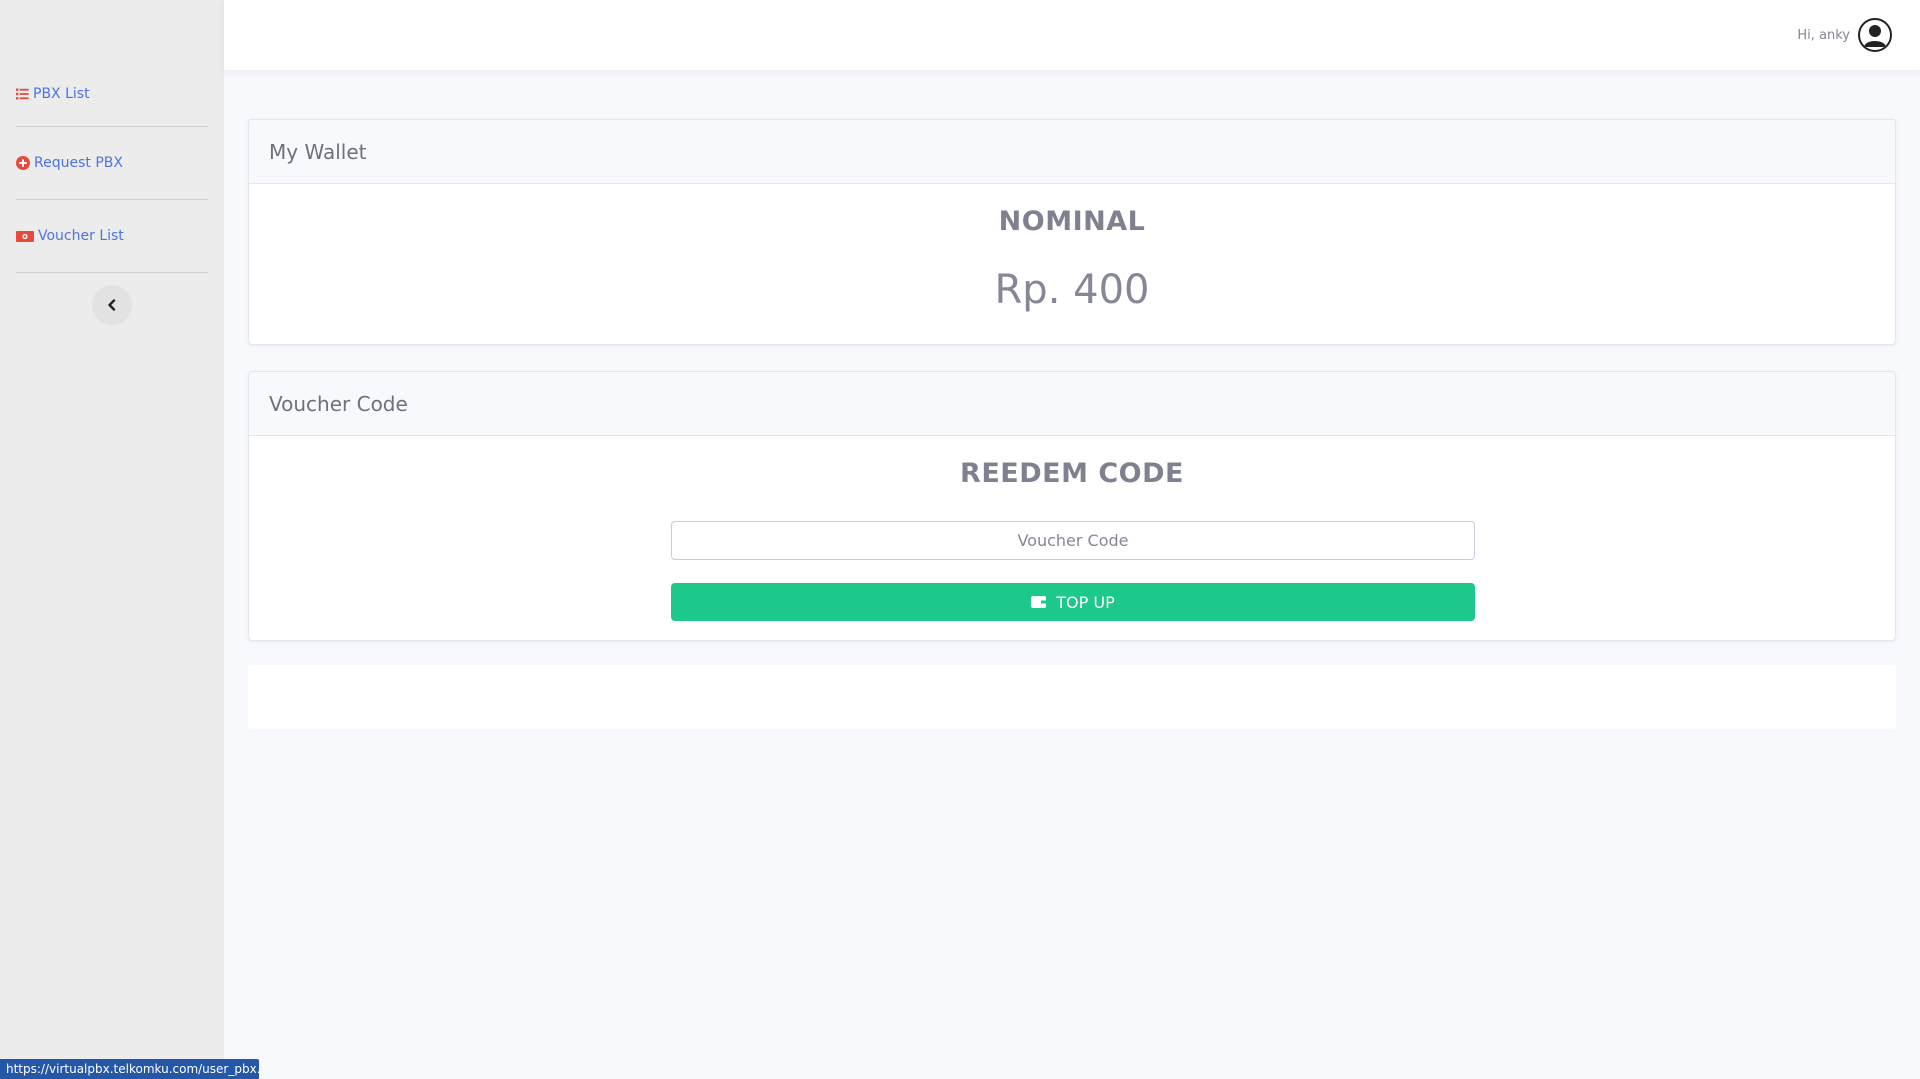 Image resolution: width=1920 pixels, height=1079 pixels. Describe the element at coordinates (1072, 697) in the screenshot. I see `empty-card` at that location.